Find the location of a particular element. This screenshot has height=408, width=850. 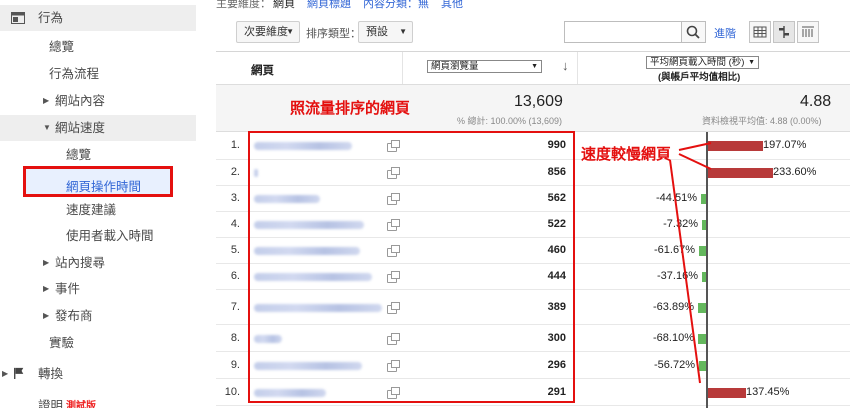

sidebar-item-experiments: 實驗 is located at coordinates (98, 343).